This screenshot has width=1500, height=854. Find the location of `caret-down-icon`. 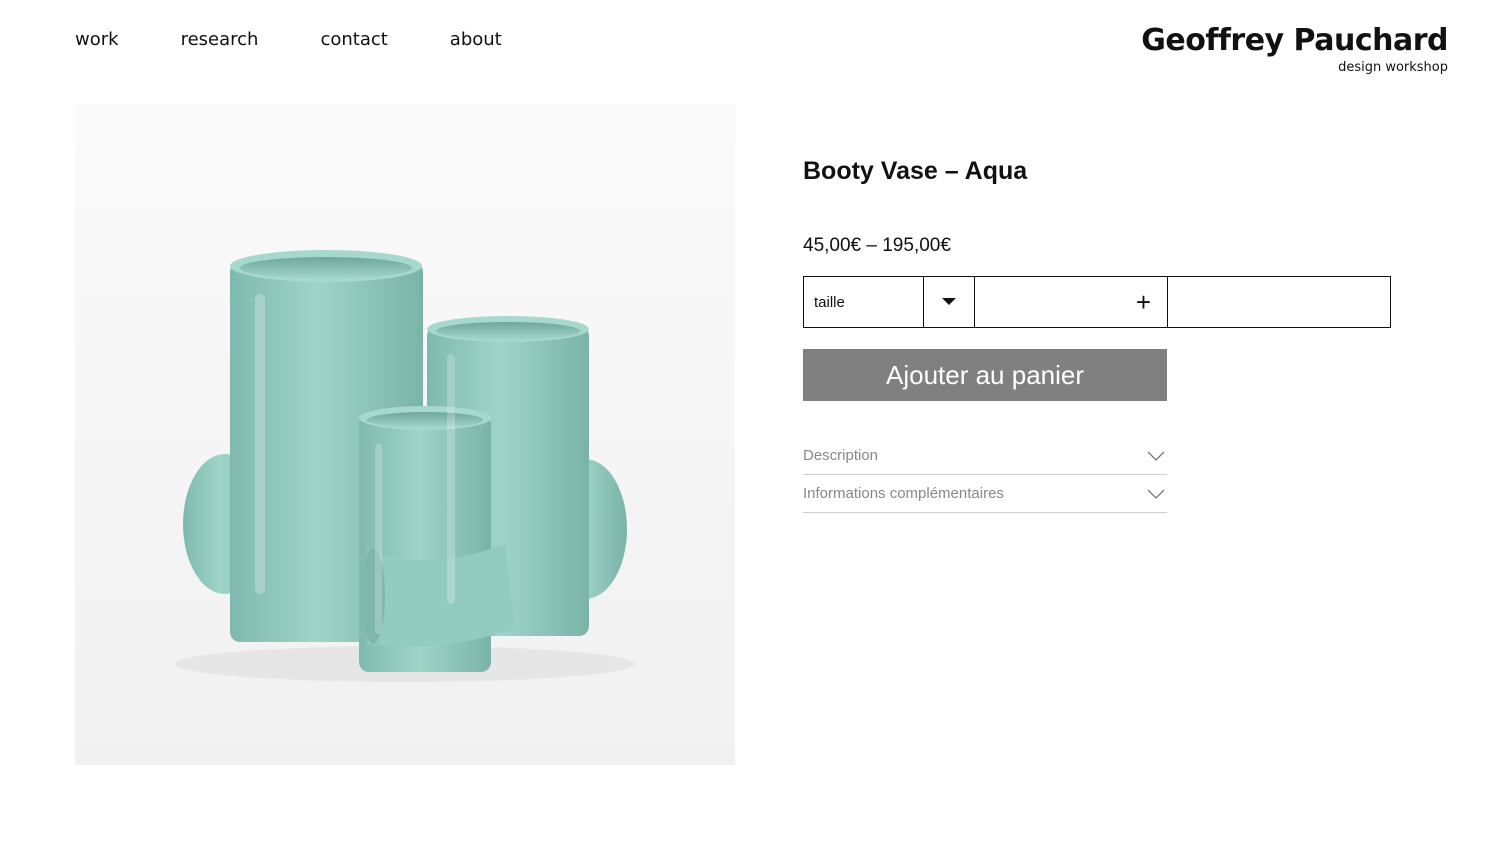

caret-down-icon is located at coordinates (949, 301).